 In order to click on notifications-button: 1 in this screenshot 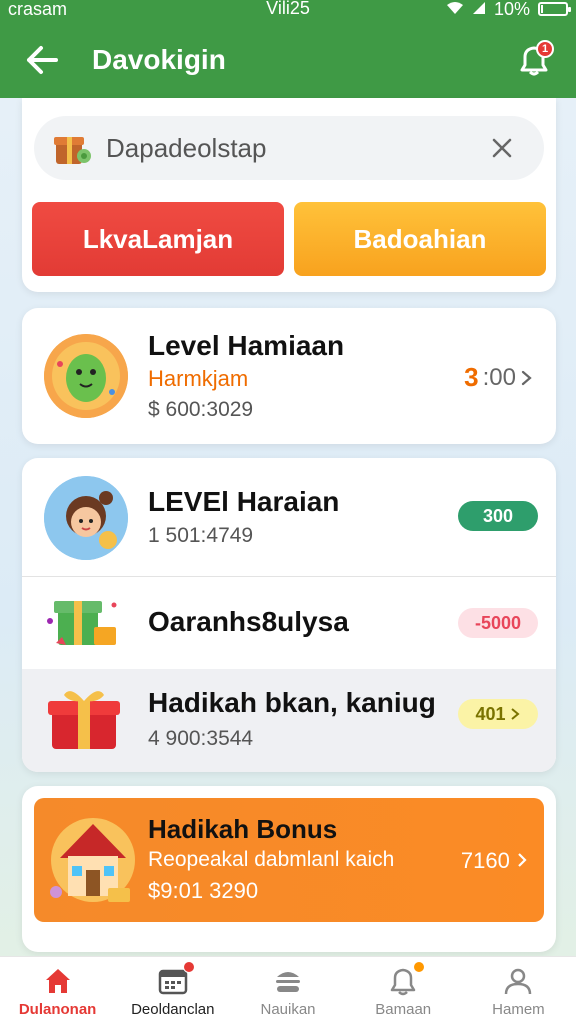, I will do `click(534, 60)`.